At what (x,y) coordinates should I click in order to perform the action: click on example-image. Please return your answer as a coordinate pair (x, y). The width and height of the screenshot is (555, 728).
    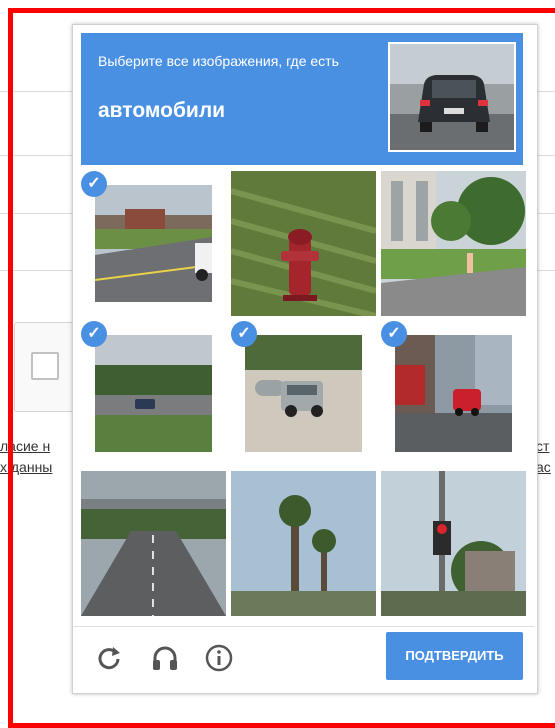
    Looking at the image, I should click on (452, 97).